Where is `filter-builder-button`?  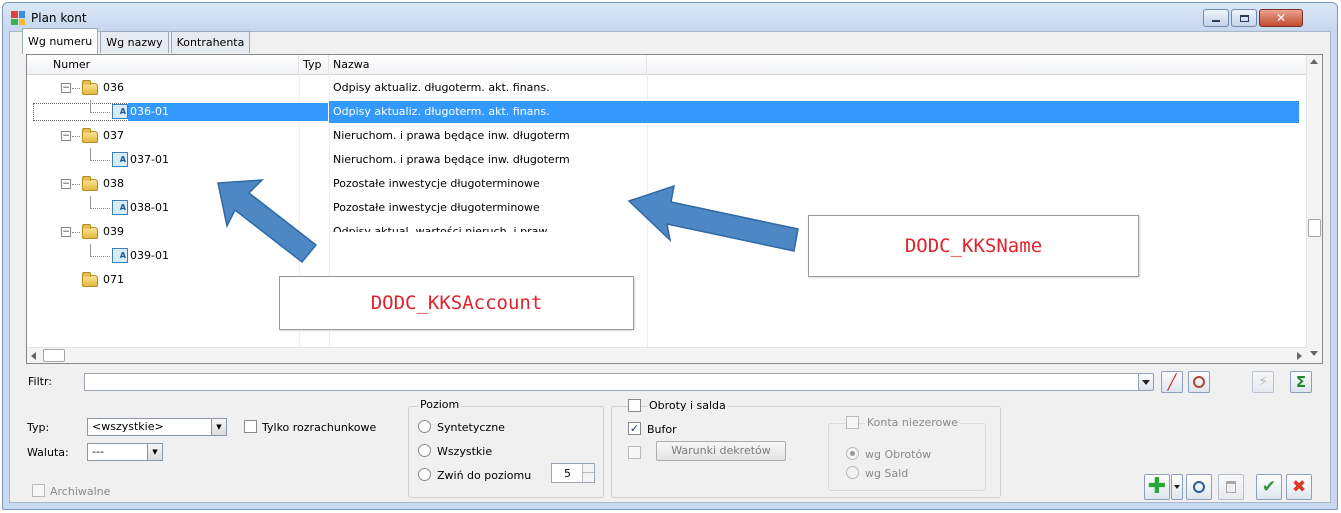
filter-builder-button is located at coordinates (1199, 382).